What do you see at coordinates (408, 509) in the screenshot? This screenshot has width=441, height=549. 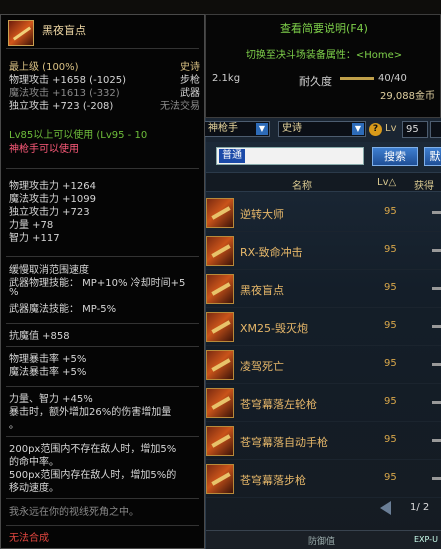 I see `pager: 1/ 2` at bounding box center [408, 509].